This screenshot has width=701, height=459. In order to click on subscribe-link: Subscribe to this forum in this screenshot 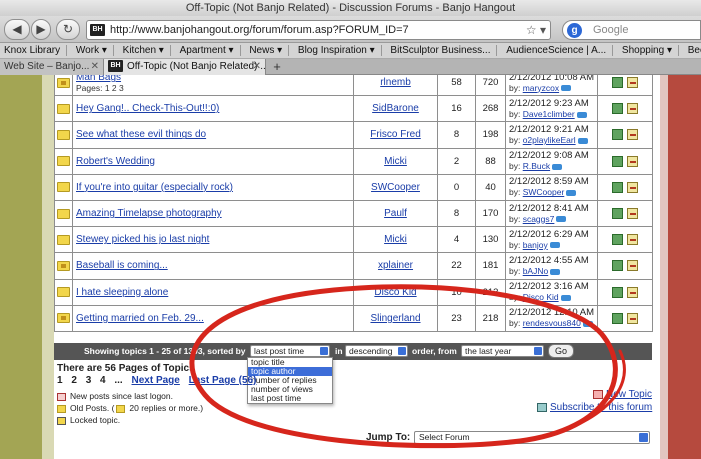, I will do `click(601, 407)`.